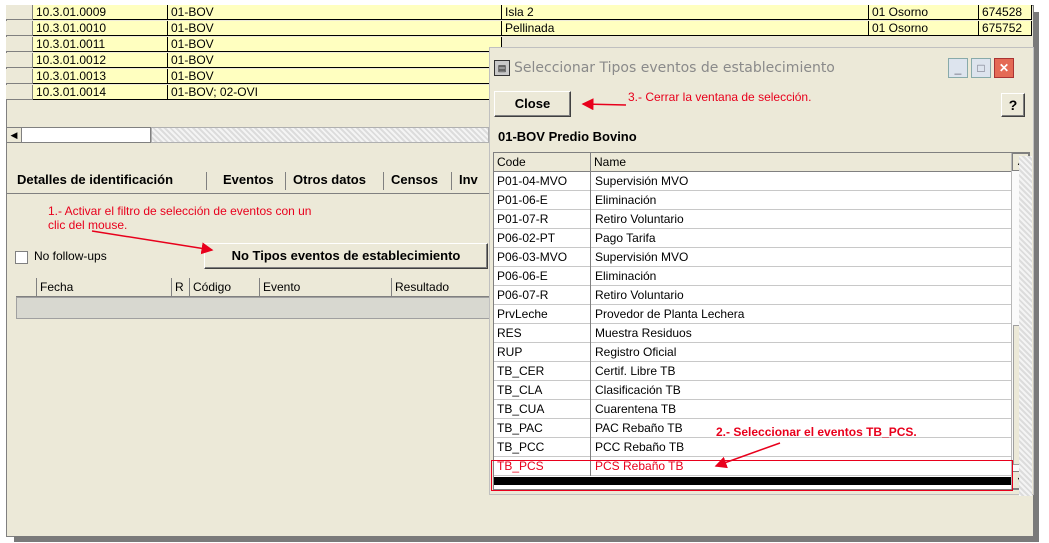 The width and height of the screenshot is (1049, 543). What do you see at coordinates (414, 180) in the screenshot?
I see `tab-censuses: Censos` at bounding box center [414, 180].